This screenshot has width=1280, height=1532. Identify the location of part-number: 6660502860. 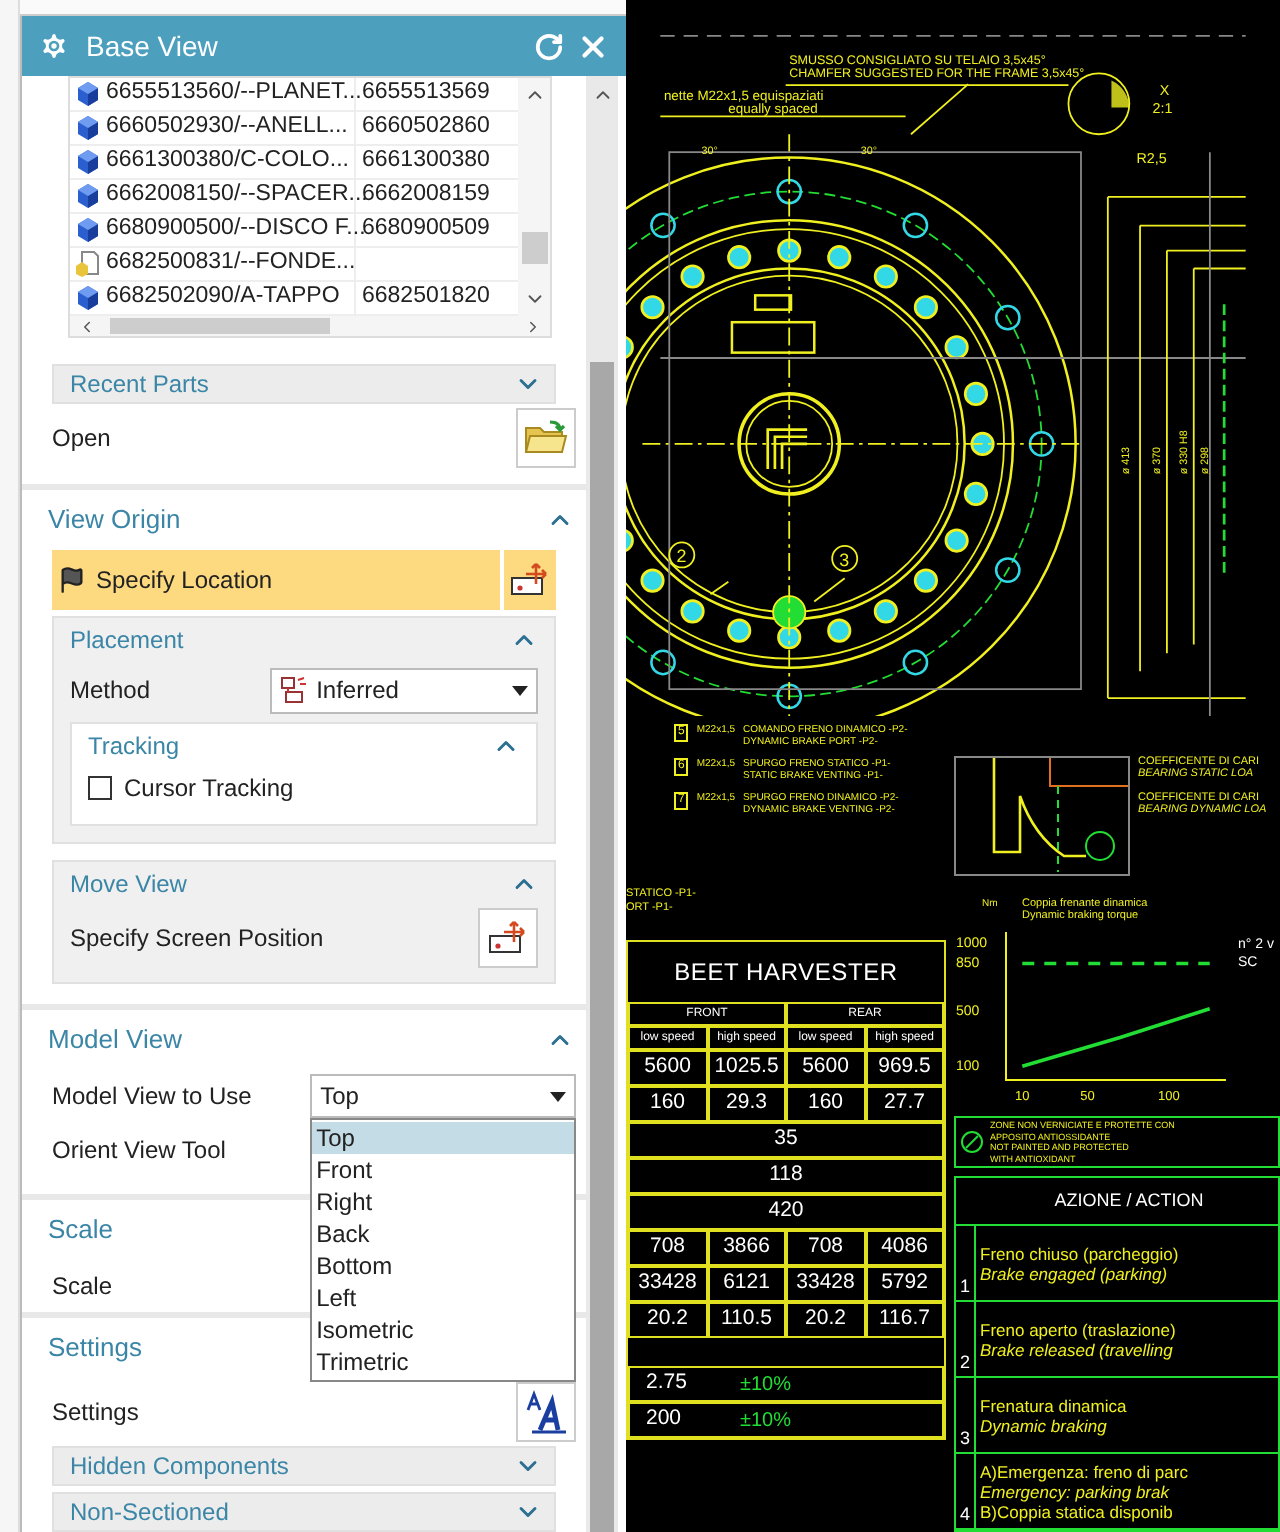
(426, 127).